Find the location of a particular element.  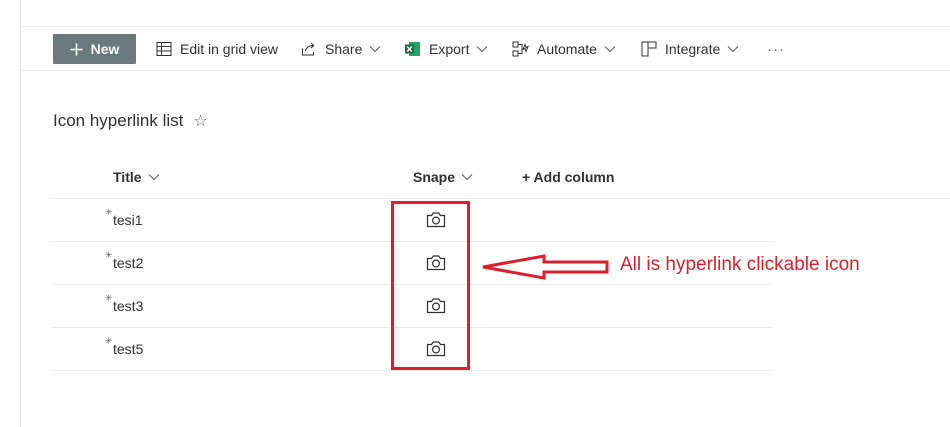

row-title-text: test3 is located at coordinates (128, 306).